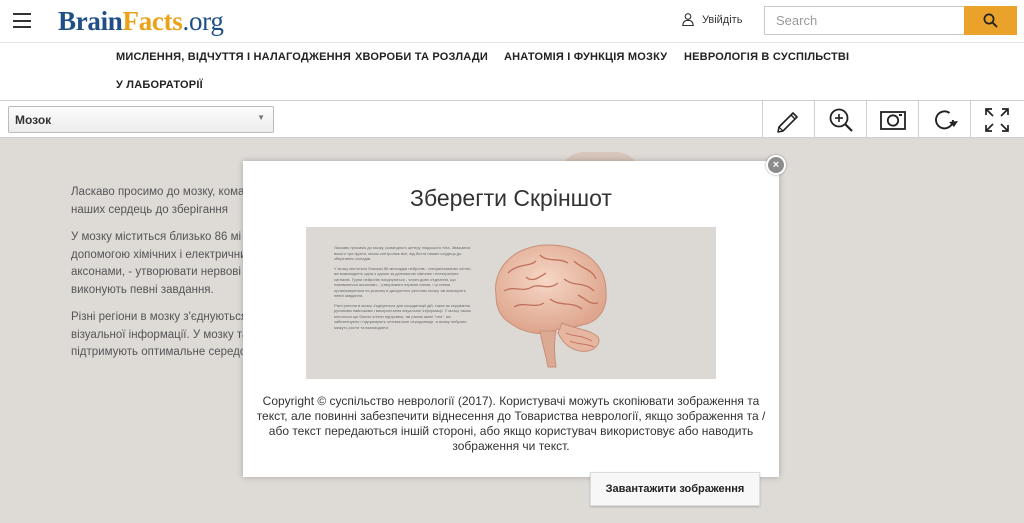  I want to click on zoom-button, so click(840, 120).